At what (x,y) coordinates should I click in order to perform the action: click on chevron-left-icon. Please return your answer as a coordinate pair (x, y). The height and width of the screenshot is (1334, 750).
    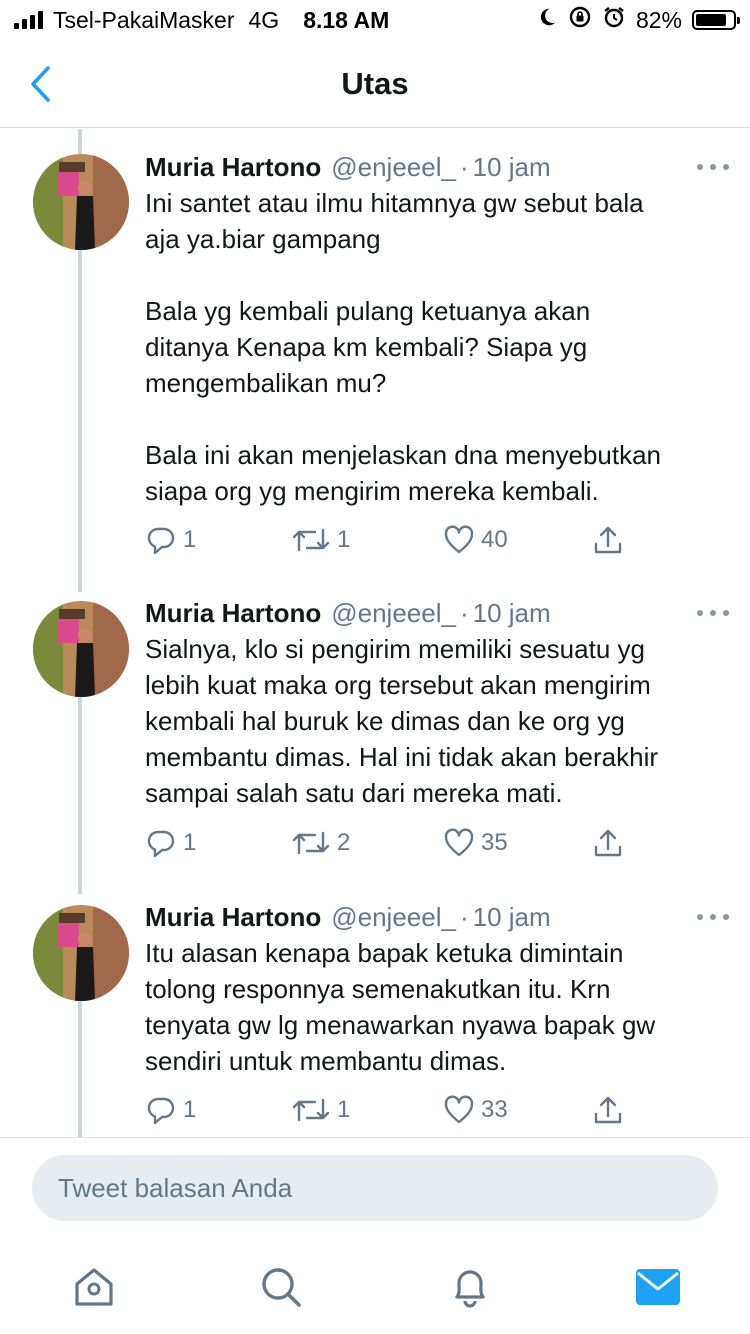
    Looking at the image, I should click on (40, 84).